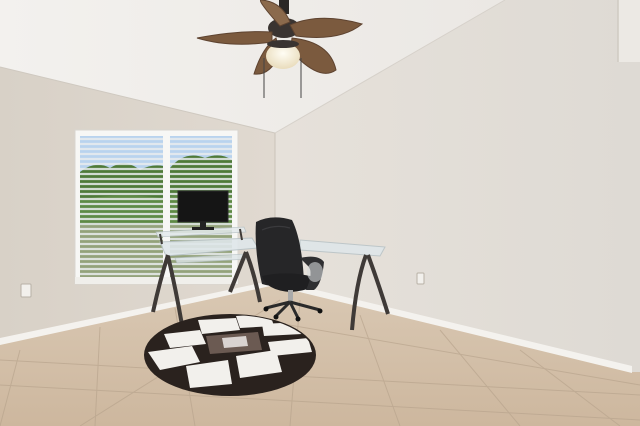 This screenshot has height=426, width=640. What do you see at coordinates (629, 31) in the screenshot?
I see `wall-corner-column` at bounding box center [629, 31].